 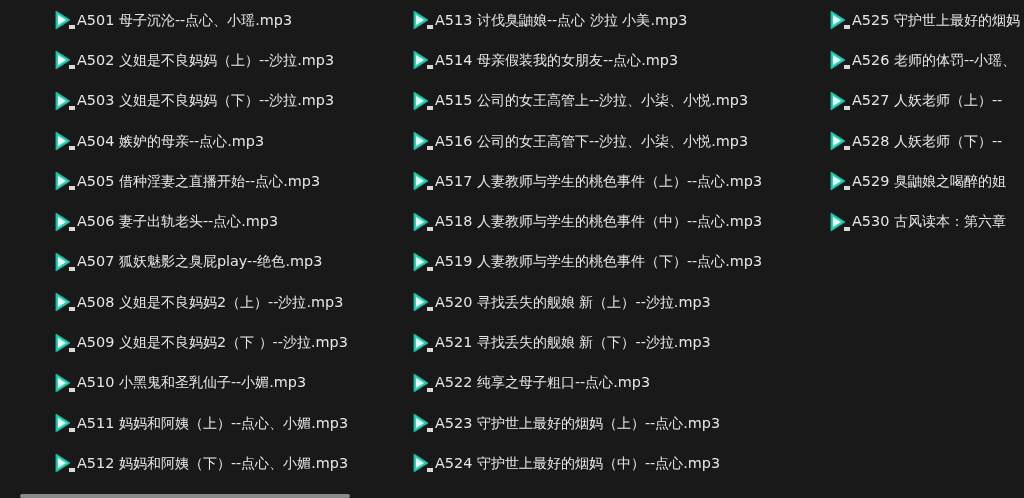 What do you see at coordinates (578, 423) in the screenshot?
I see `file-name: A523 守护世上最好的烟妈（上）--点心.mp3` at bounding box center [578, 423].